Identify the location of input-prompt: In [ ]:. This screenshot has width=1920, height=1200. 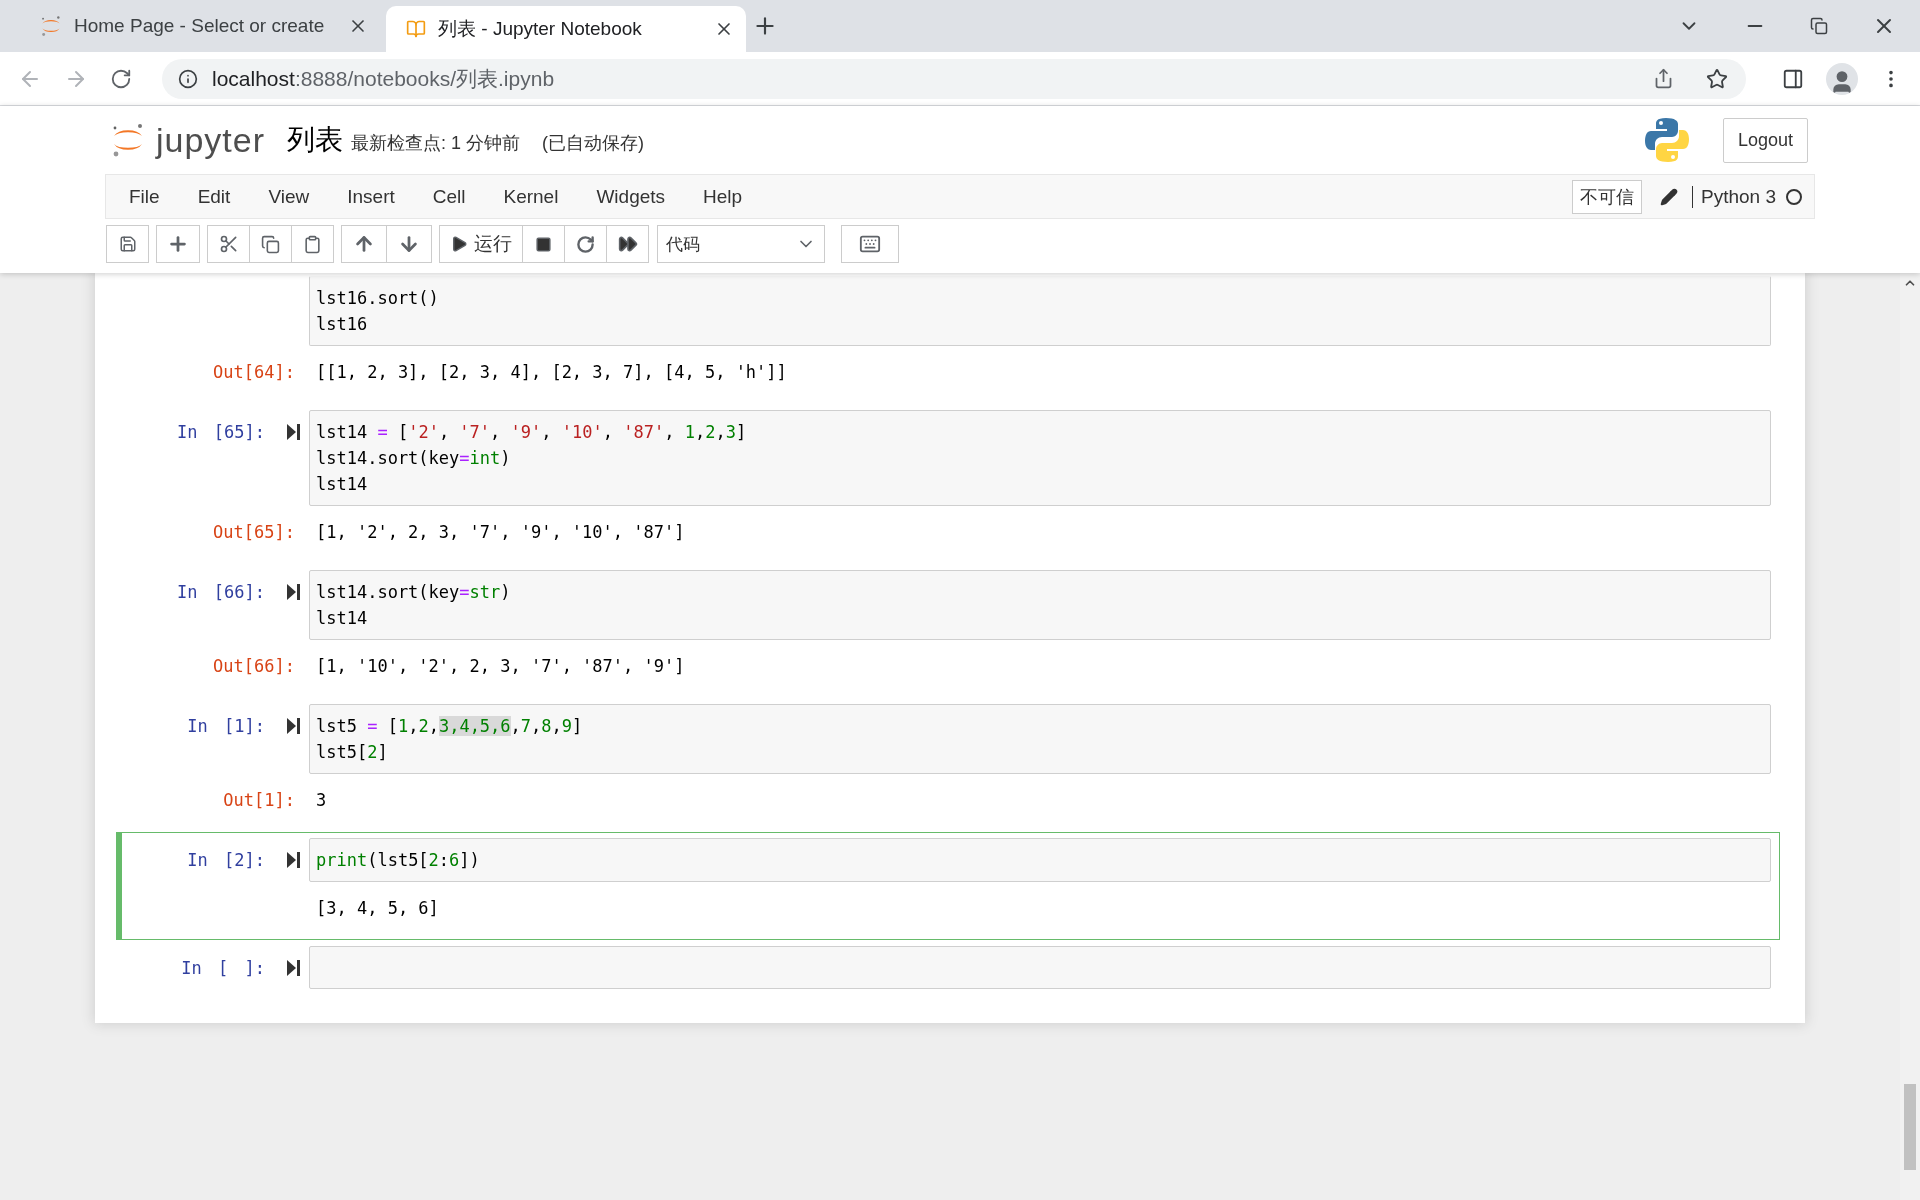
(223, 967).